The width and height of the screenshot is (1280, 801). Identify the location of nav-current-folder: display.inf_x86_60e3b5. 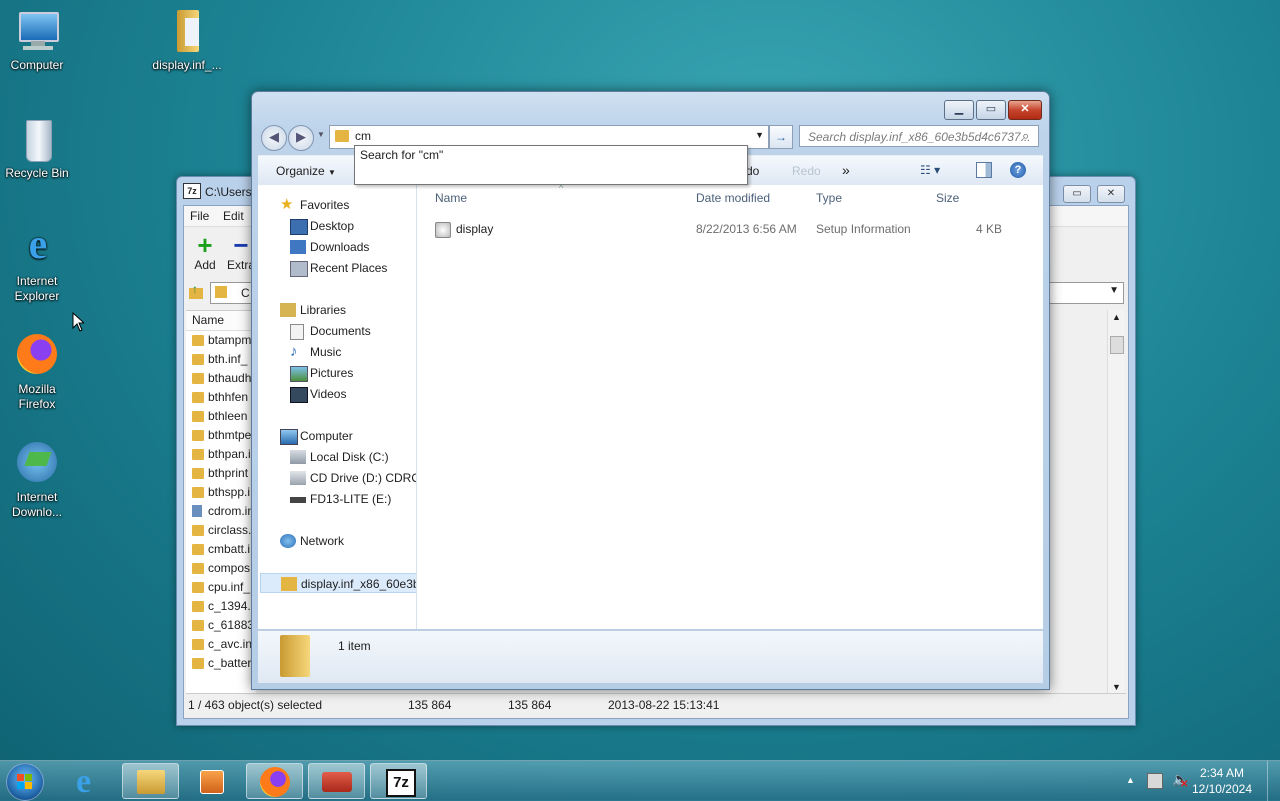
(338, 583).